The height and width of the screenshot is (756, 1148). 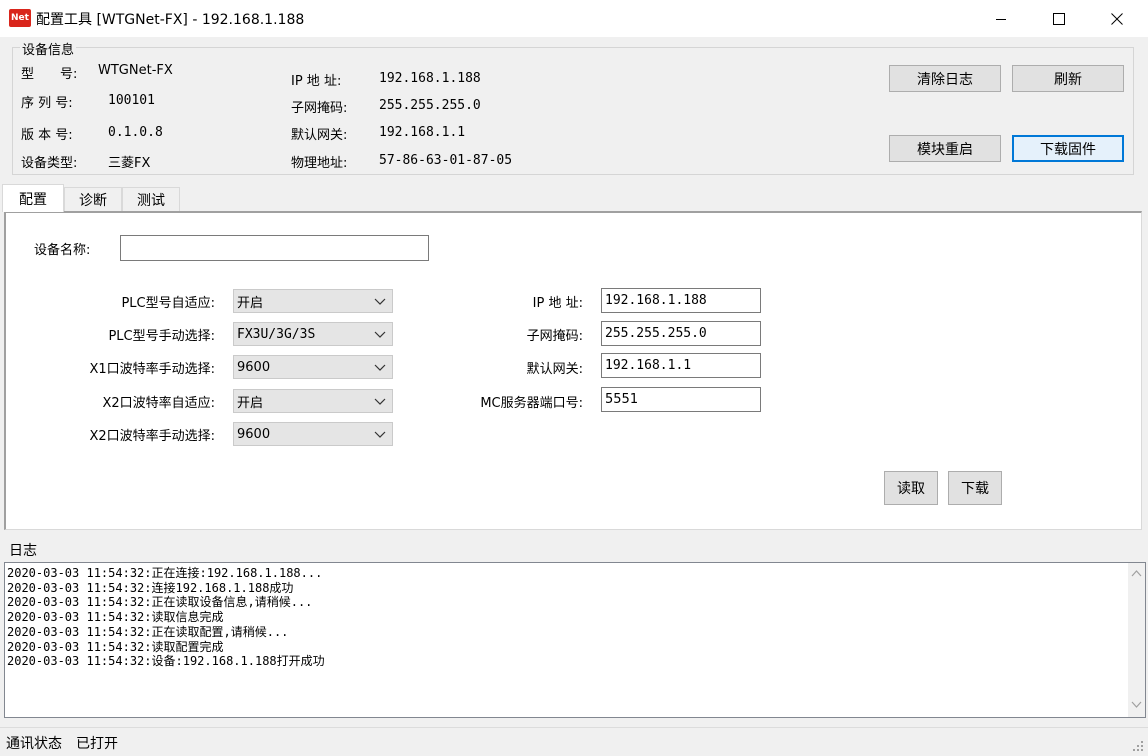 I want to click on download-button: 下载, so click(x=975, y=488).